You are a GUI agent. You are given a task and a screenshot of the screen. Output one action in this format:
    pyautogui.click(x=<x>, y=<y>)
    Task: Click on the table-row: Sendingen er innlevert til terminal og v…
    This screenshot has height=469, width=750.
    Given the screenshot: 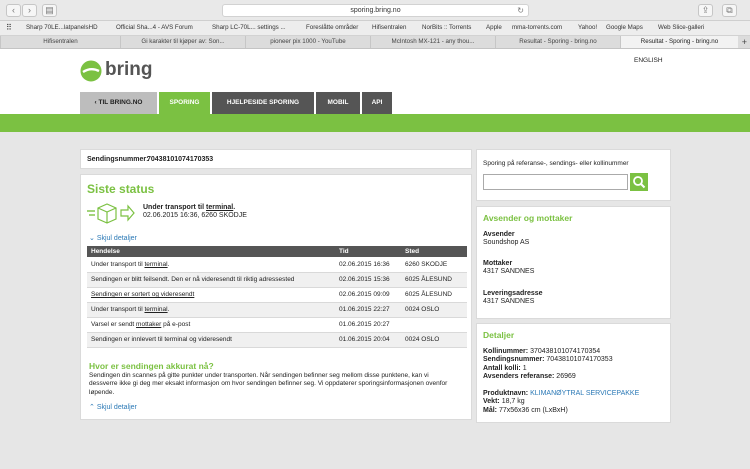 What is the action you would take?
    pyautogui.click(x=277, y=340)
    